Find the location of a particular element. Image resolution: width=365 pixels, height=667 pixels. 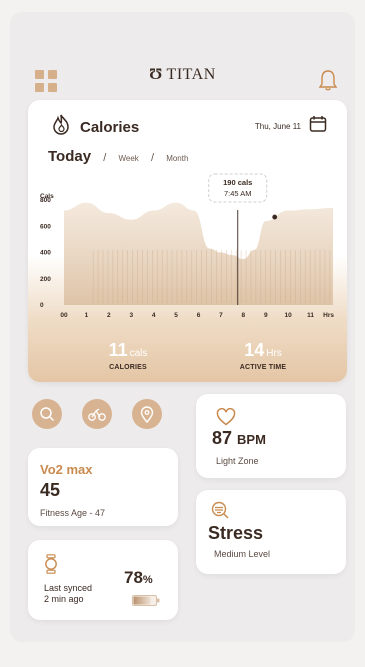

last-synced-text: Last synced 2 min ago is located at coordinates (68, 594).